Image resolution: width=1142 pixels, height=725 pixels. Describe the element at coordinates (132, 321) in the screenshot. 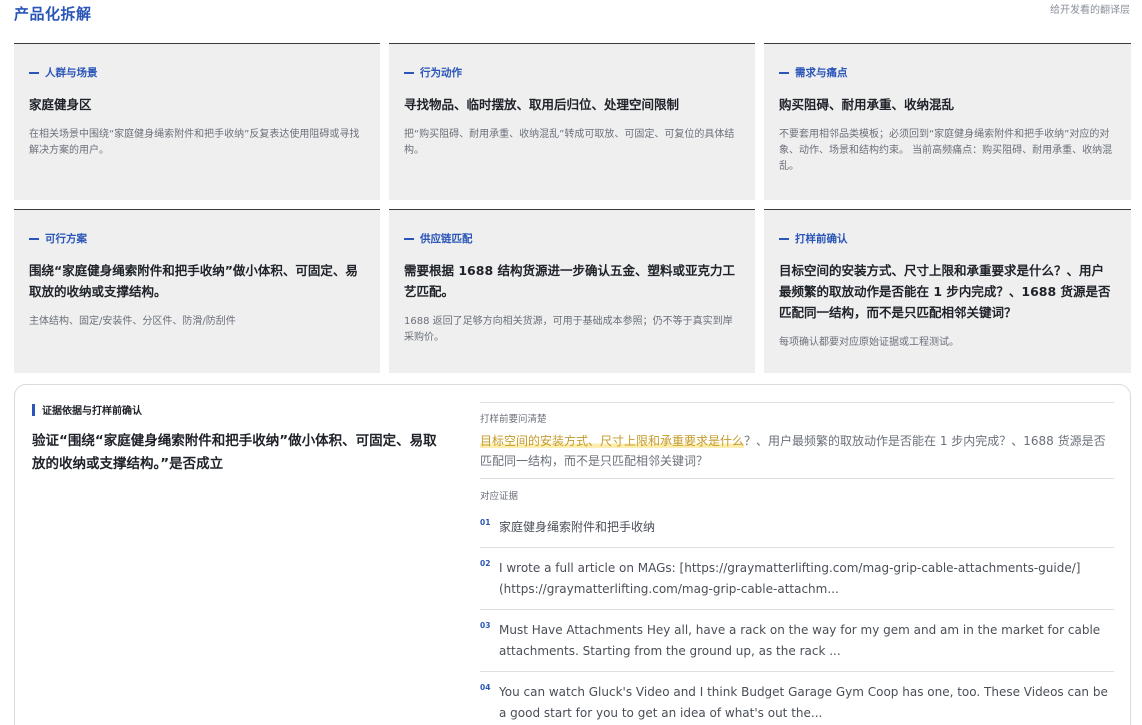

I see `card-desc: 主体结构、固定/安装件、分区件、防滑/防刮件` at that location.